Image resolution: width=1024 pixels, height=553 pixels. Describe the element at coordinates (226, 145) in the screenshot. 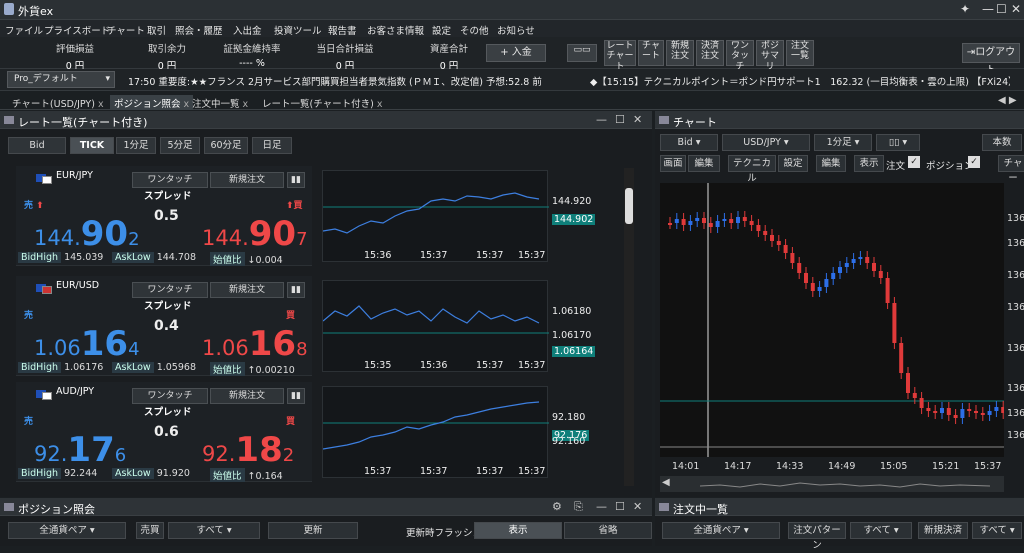

I see `mode-60min: 60分足` at that location.